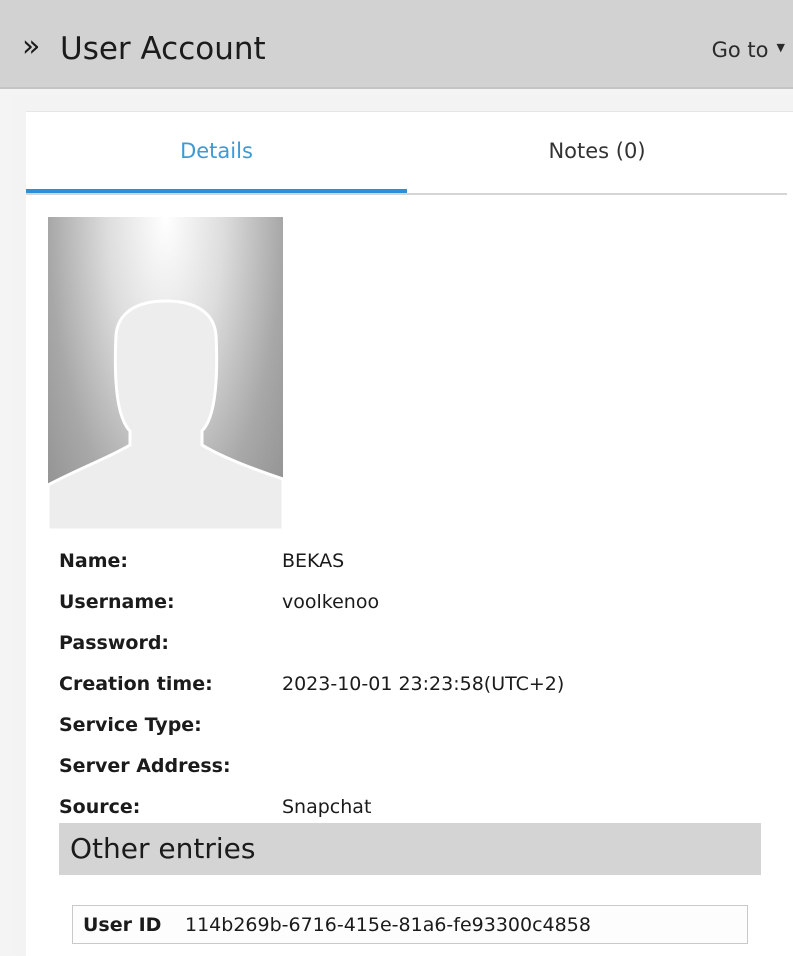  Describe the element at coordinates (327, 807) in the screenshot. I see `field-value: Snapchat` at that location.